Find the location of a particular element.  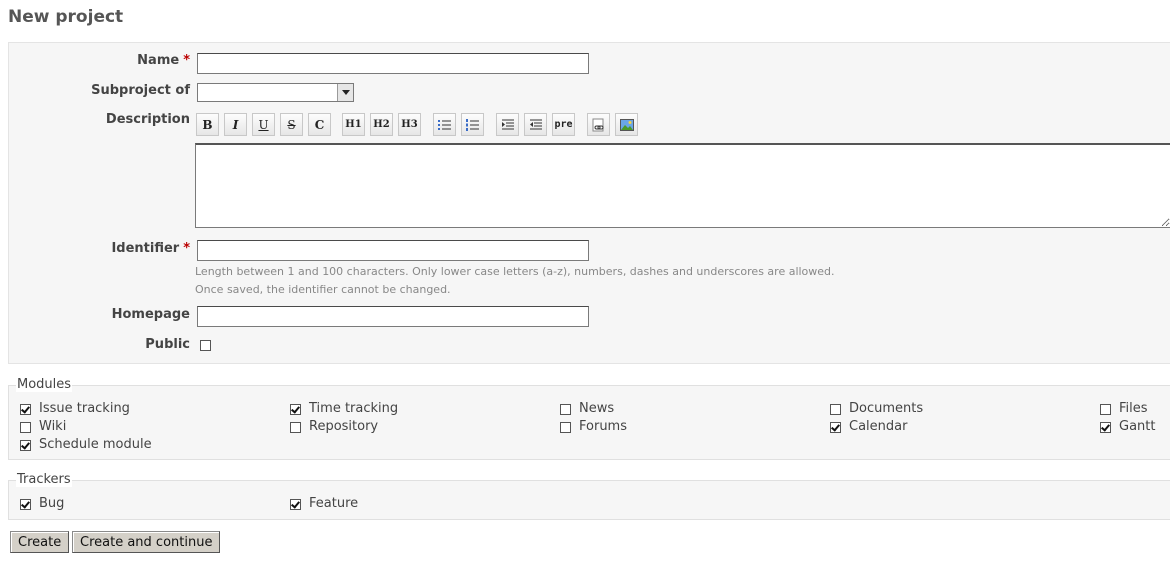

module-files-checkbox is located at coordinates (1105, 409).